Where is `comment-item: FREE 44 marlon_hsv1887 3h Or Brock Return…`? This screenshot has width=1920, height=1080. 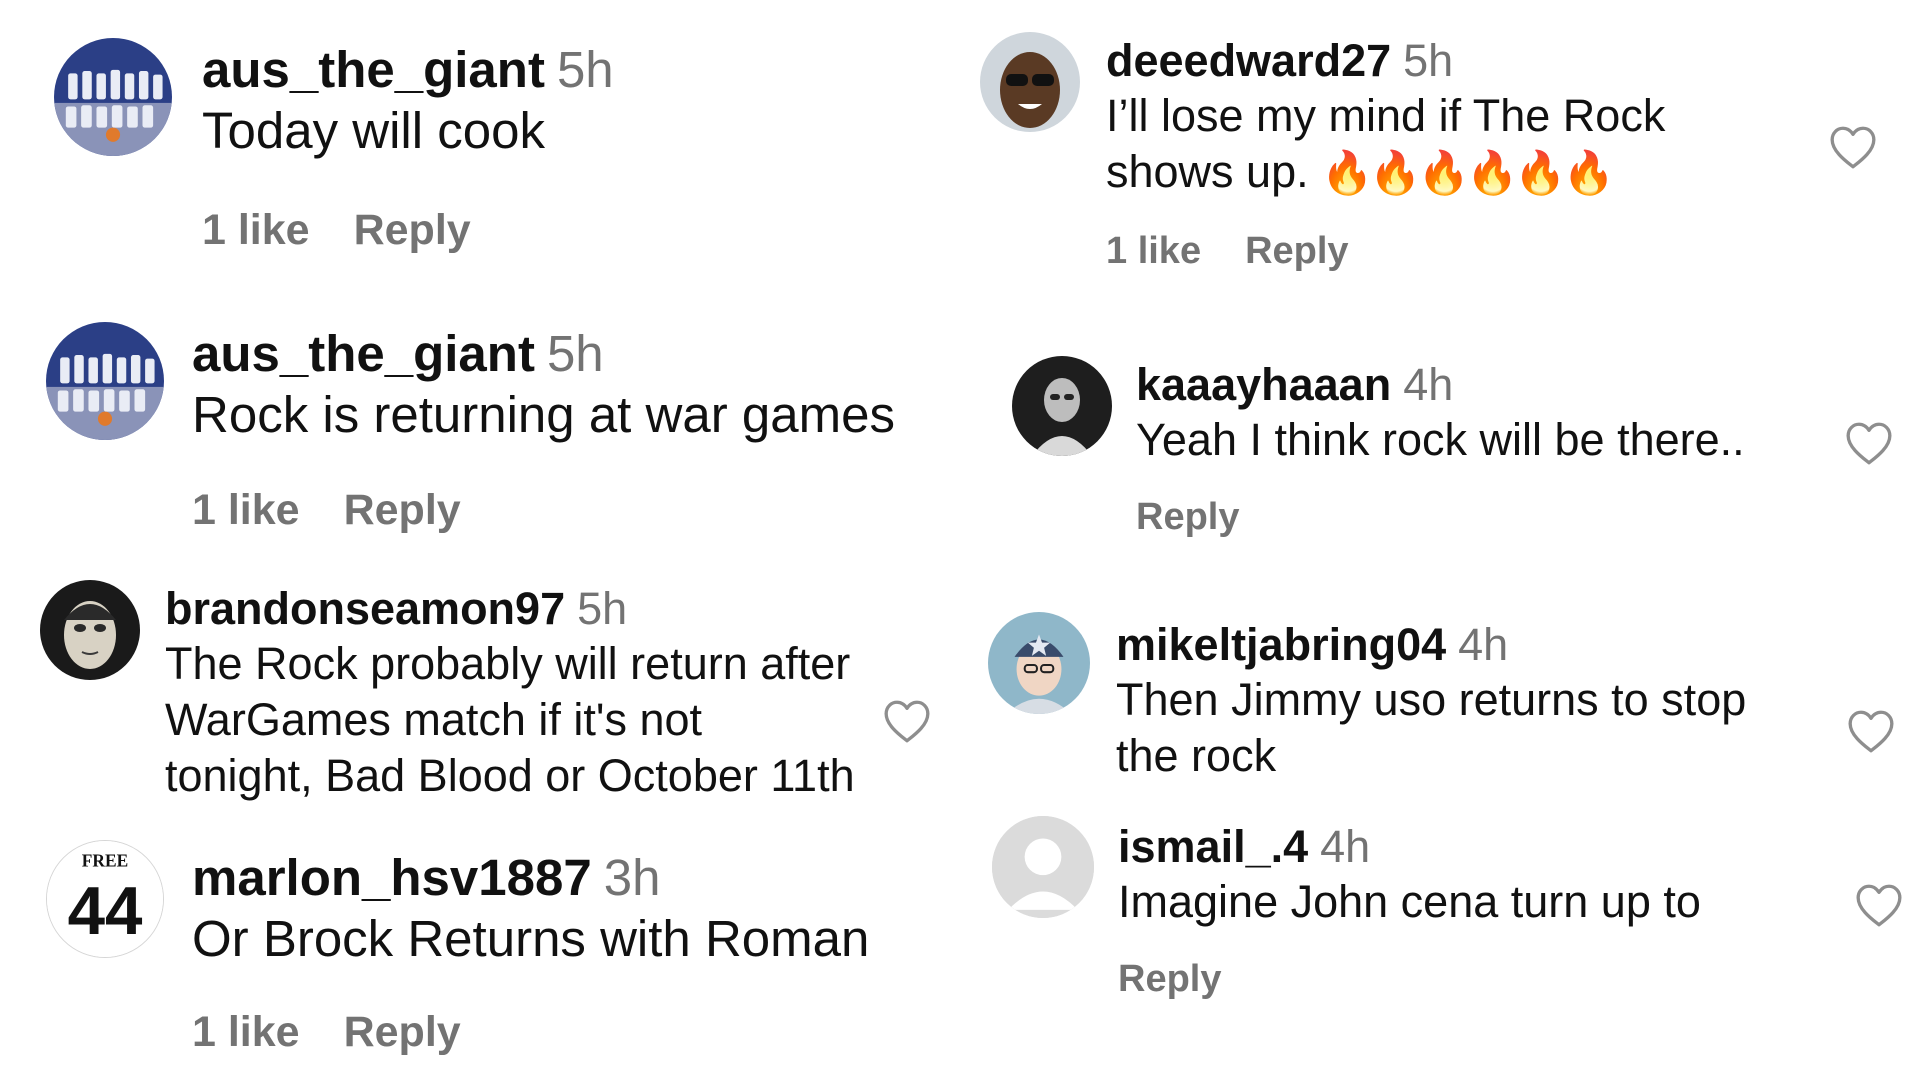 comment-item: FREE 44 marlon_hsv1887 3h Or Brock Return… is located at coordinates (480, 955).